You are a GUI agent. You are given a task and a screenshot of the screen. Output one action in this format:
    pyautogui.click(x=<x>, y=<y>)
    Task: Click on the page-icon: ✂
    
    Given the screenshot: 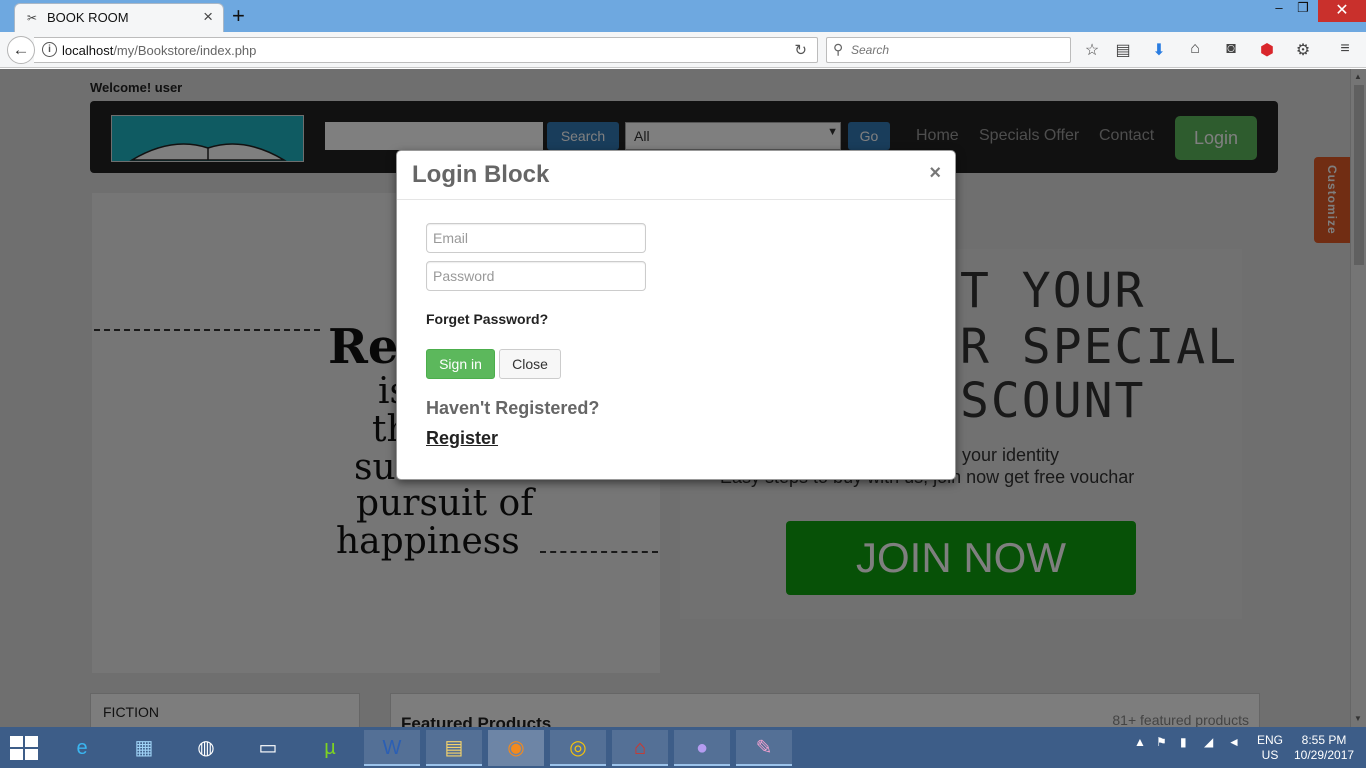 What is the action you would take?
    pyautogui.click(x=32, y=18)
    